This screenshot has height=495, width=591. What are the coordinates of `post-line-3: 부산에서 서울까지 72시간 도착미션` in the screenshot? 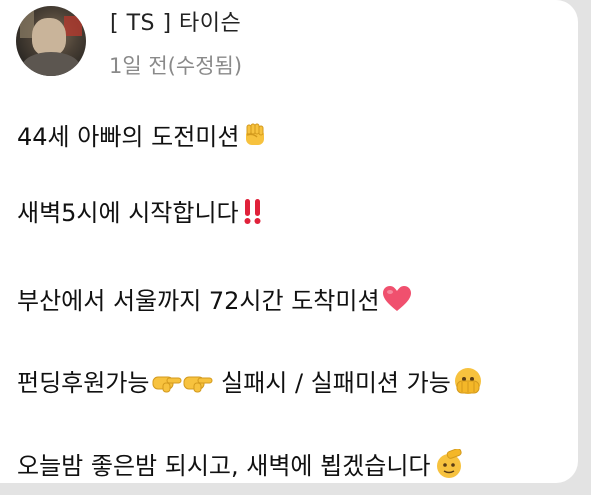 It's located at (214, 298).